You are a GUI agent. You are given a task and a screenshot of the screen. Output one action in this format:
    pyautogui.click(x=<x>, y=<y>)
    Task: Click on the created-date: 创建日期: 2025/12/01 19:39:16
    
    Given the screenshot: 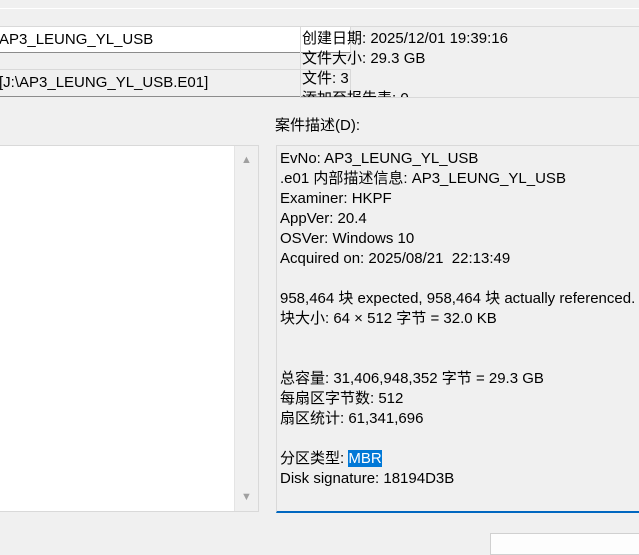 What is the action you would take?
    pyautogui.click(x=405, y=38)
    